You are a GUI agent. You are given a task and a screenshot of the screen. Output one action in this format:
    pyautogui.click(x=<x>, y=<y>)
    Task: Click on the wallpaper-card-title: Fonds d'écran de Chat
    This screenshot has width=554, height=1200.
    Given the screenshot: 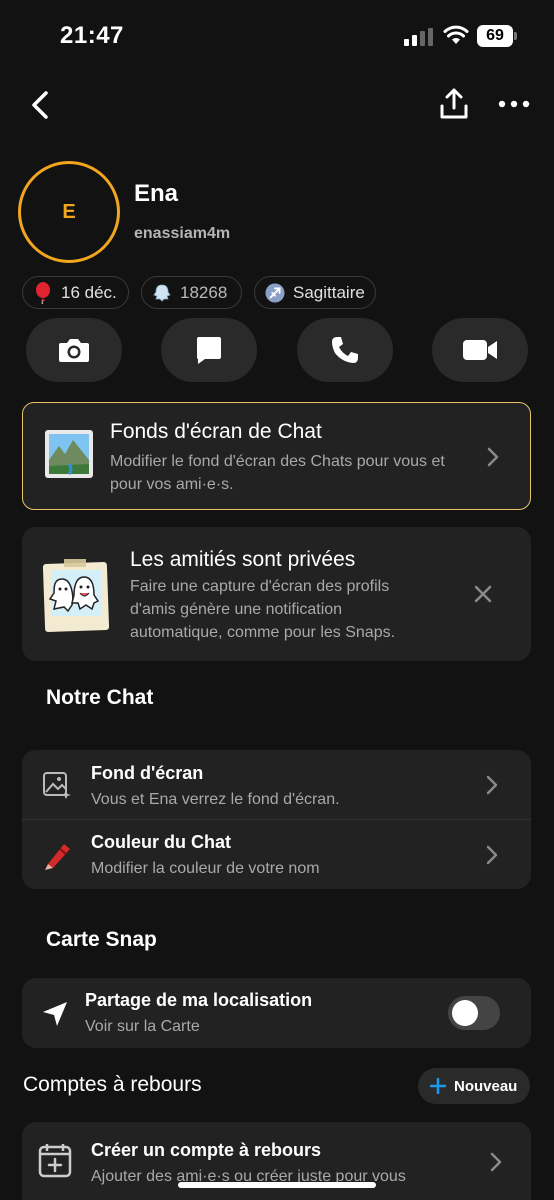 What is the action you would take?
    pyautogui.click(x=216, y=431)
    